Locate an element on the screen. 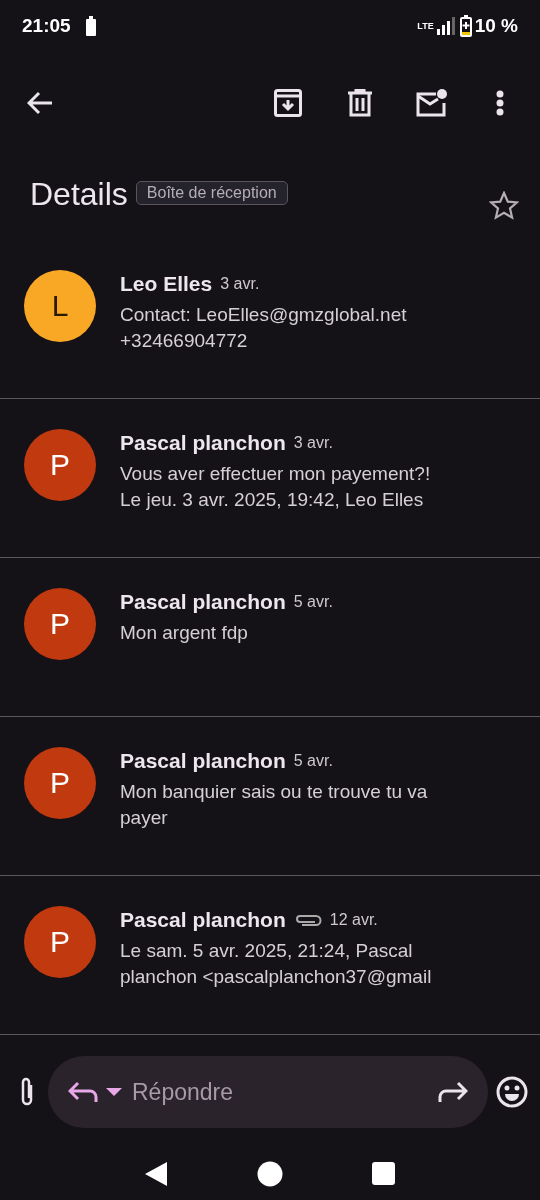  message-date: 12 avr. is located at coordinates (353, 920).